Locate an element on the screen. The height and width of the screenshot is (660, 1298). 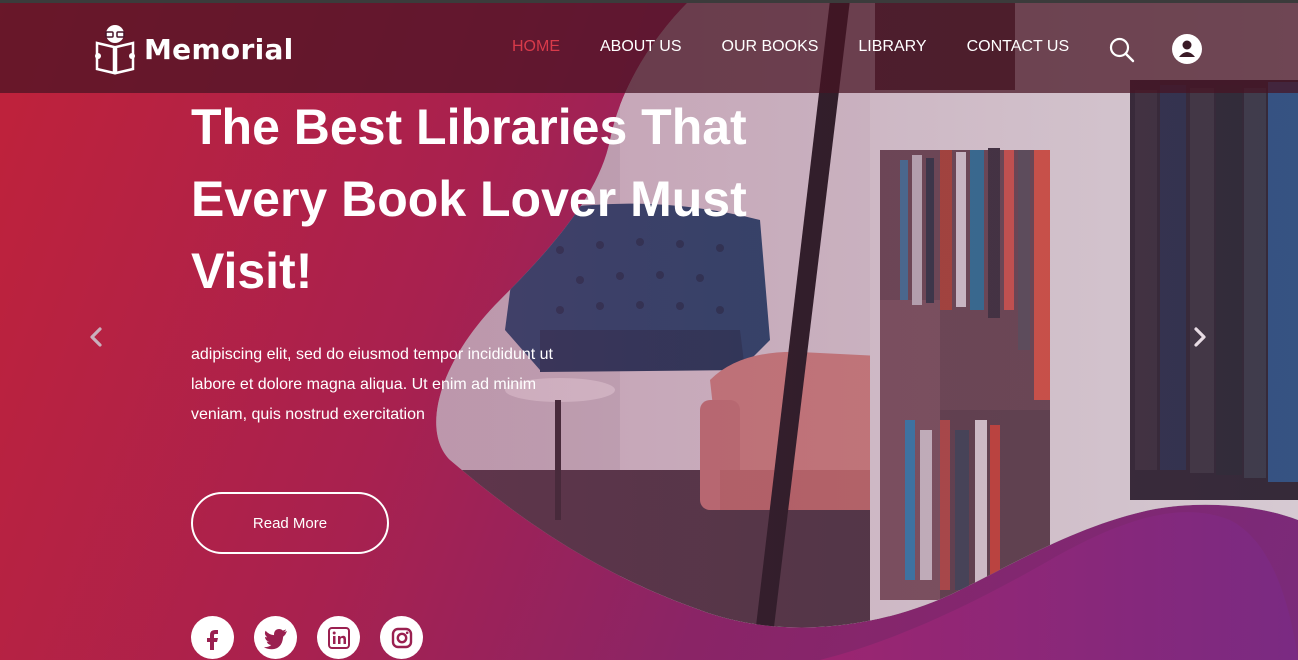
facebook-icon is located at coordinates (212, 639).